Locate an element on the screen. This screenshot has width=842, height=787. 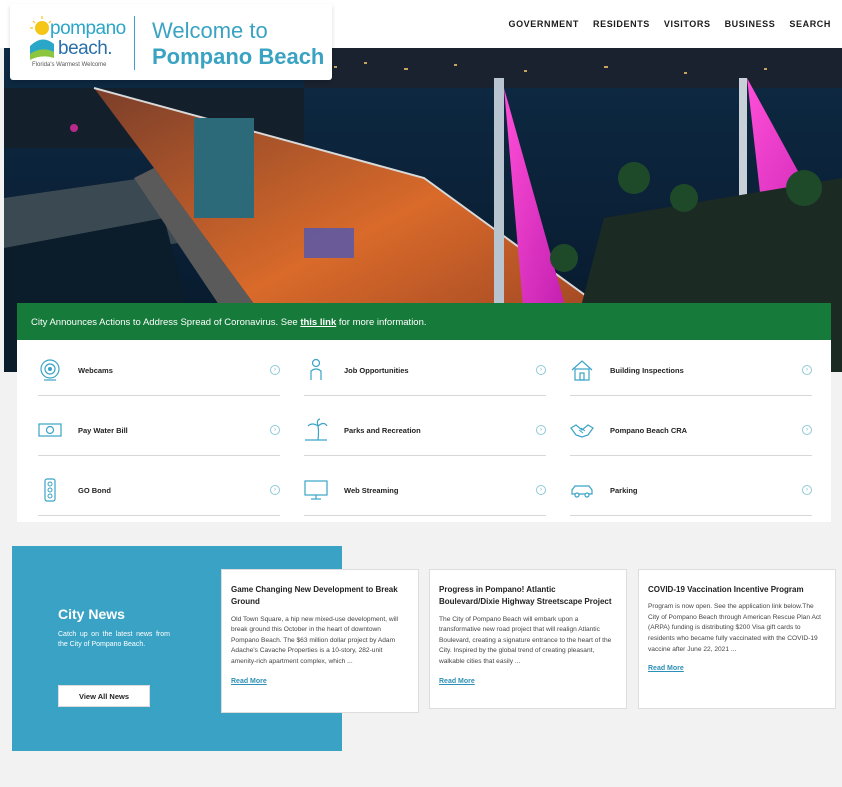
monitor-icon is located at coordinates (316, 490).